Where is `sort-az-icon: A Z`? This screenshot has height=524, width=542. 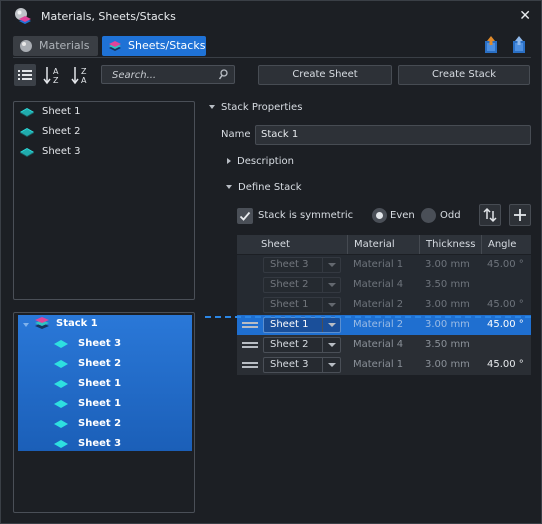
sort-az-icon: A Z is located at coordinates (51, 76).